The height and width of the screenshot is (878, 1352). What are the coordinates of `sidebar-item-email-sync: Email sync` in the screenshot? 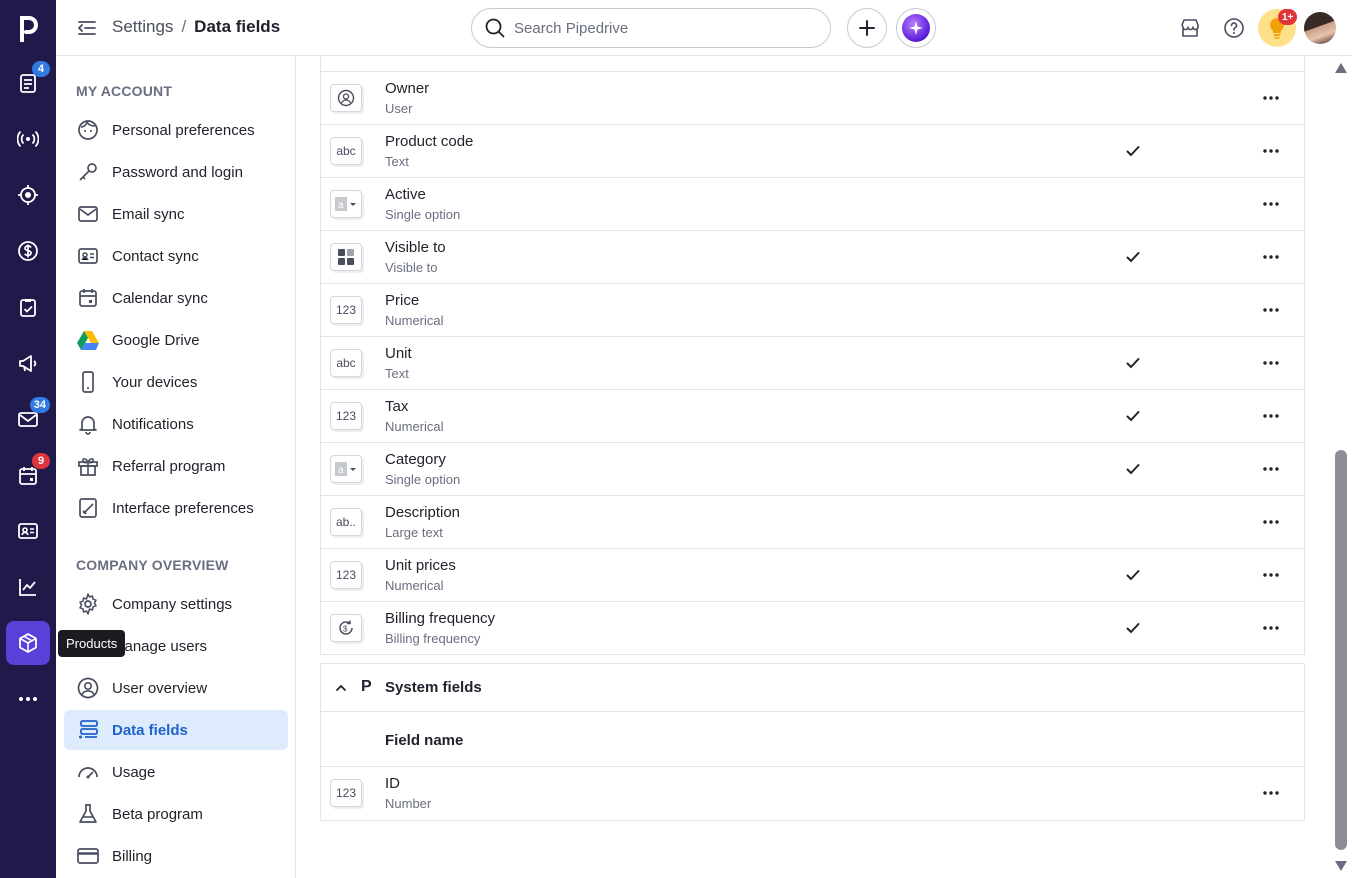 It's located at (176, 214).